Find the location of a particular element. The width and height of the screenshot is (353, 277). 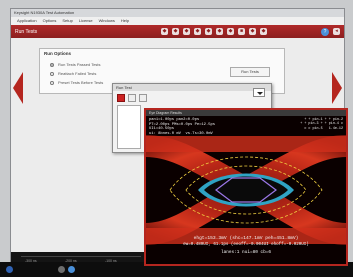

timeline-axis is located at coordinates (81, 256).